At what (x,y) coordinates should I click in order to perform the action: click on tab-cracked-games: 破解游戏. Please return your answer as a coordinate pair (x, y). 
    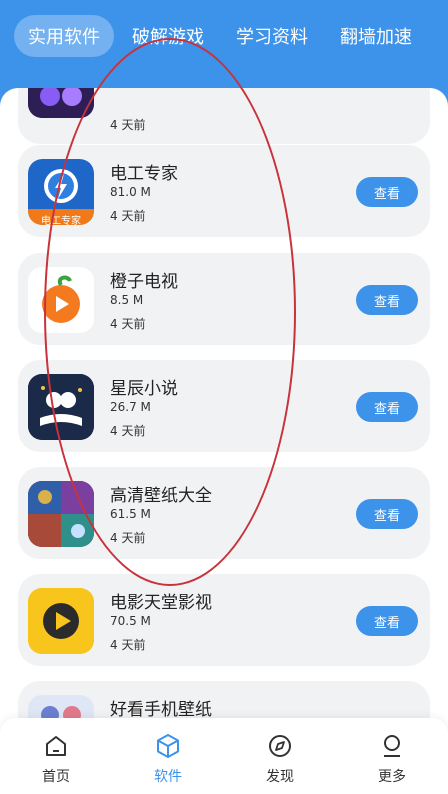
    Looking at the image, I should click on (168, 36).